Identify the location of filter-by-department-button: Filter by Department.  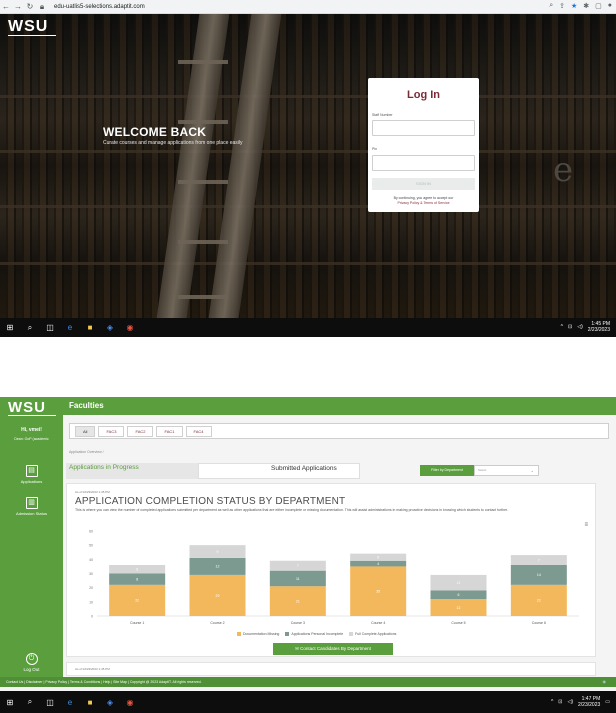
(447, 470).